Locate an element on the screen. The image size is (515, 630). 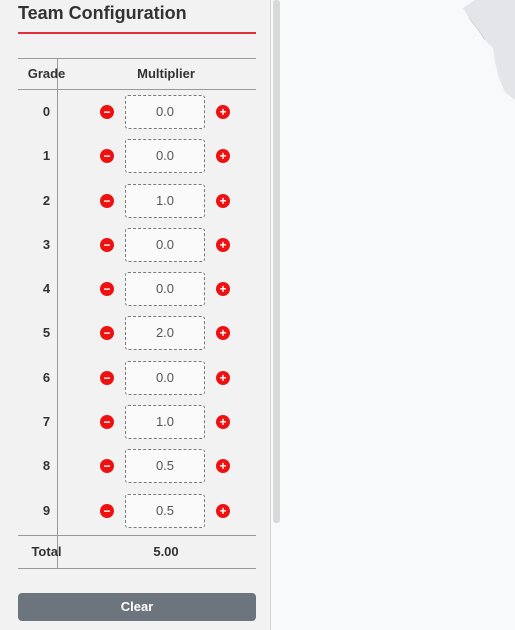
map-landmass is located at coordinates (489, 50).